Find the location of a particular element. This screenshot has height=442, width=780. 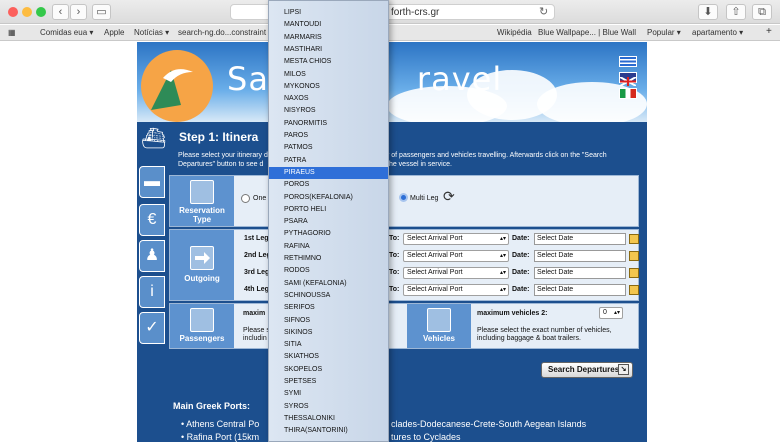

dropdown-option: POROS(KEFALONIA) is located at coordinates (328, 198).